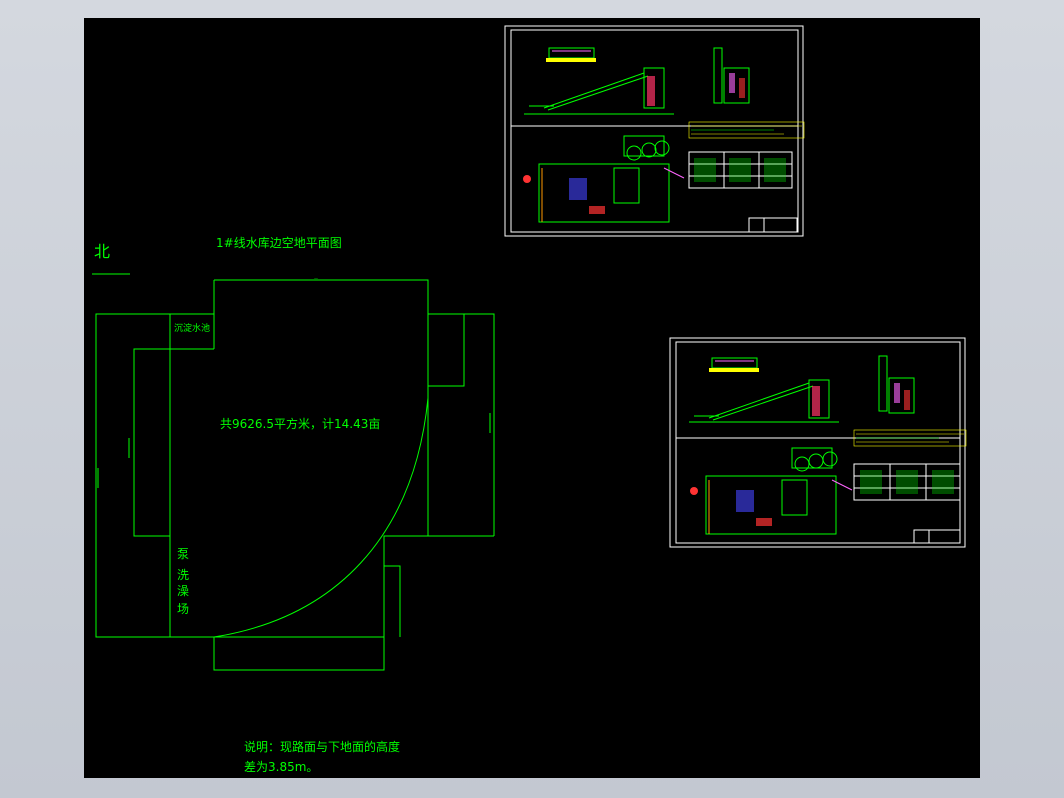 This screenshot has height=798, width=1064. What do you see at coordinates (321, 517) in the screenshot?
I see `arc-boundary` at bounding box center [321, 517].